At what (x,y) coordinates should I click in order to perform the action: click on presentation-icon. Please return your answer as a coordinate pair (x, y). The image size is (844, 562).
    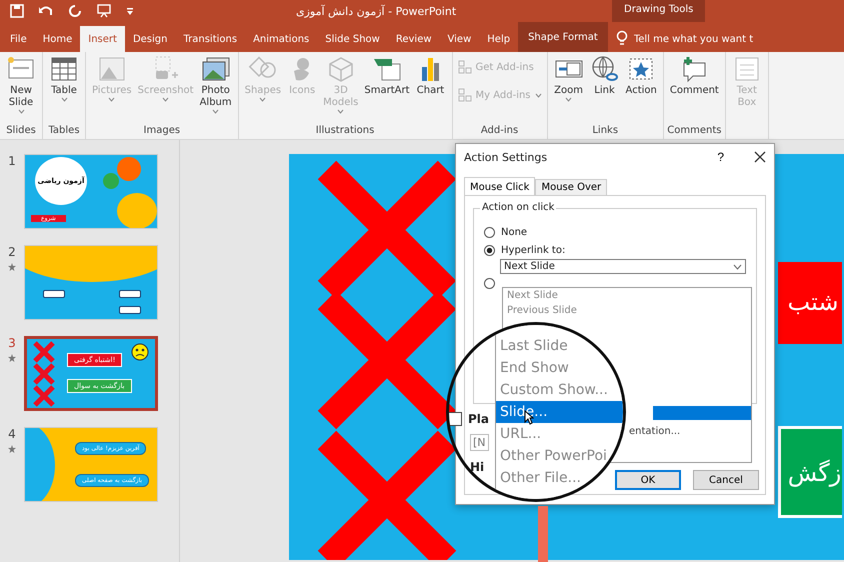
    Looking at the image, I should click on (104, 11).